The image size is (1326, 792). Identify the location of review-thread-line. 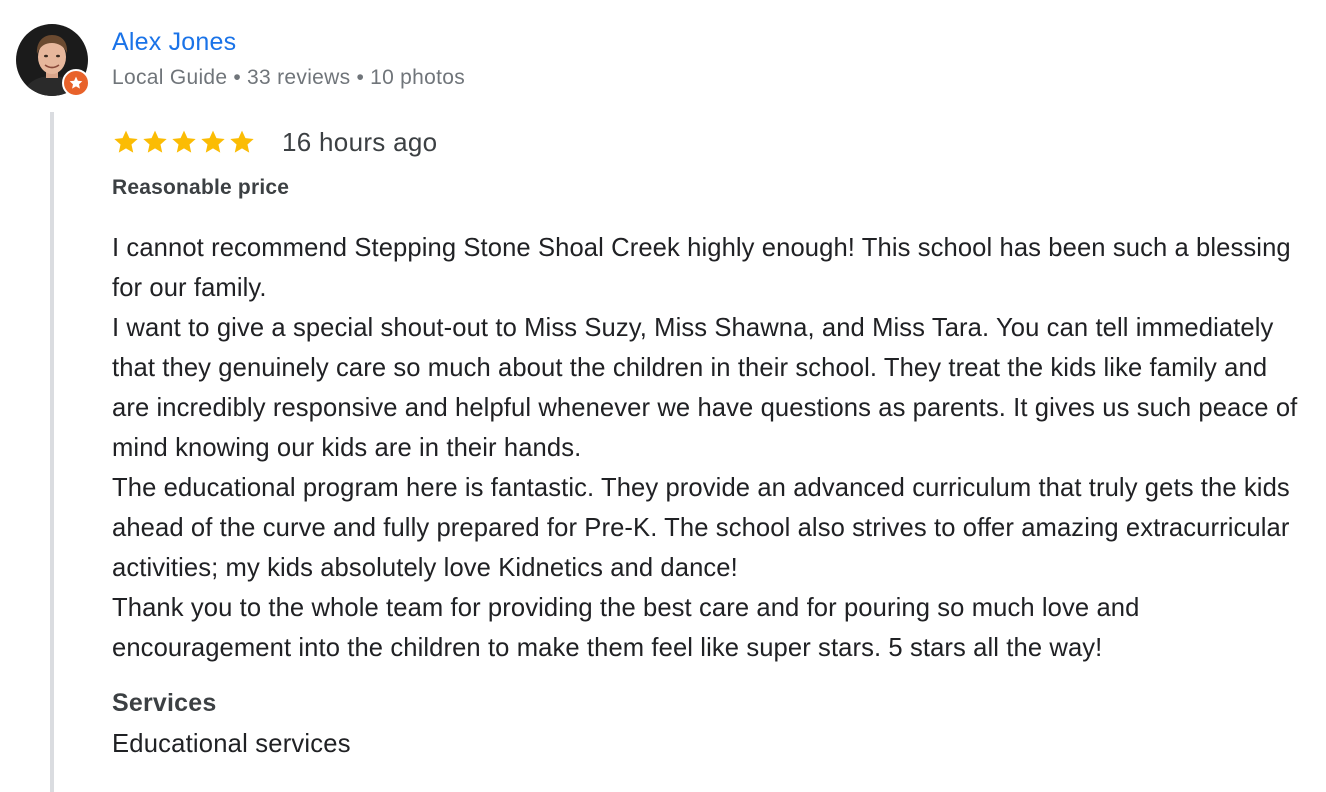
(52, 452).